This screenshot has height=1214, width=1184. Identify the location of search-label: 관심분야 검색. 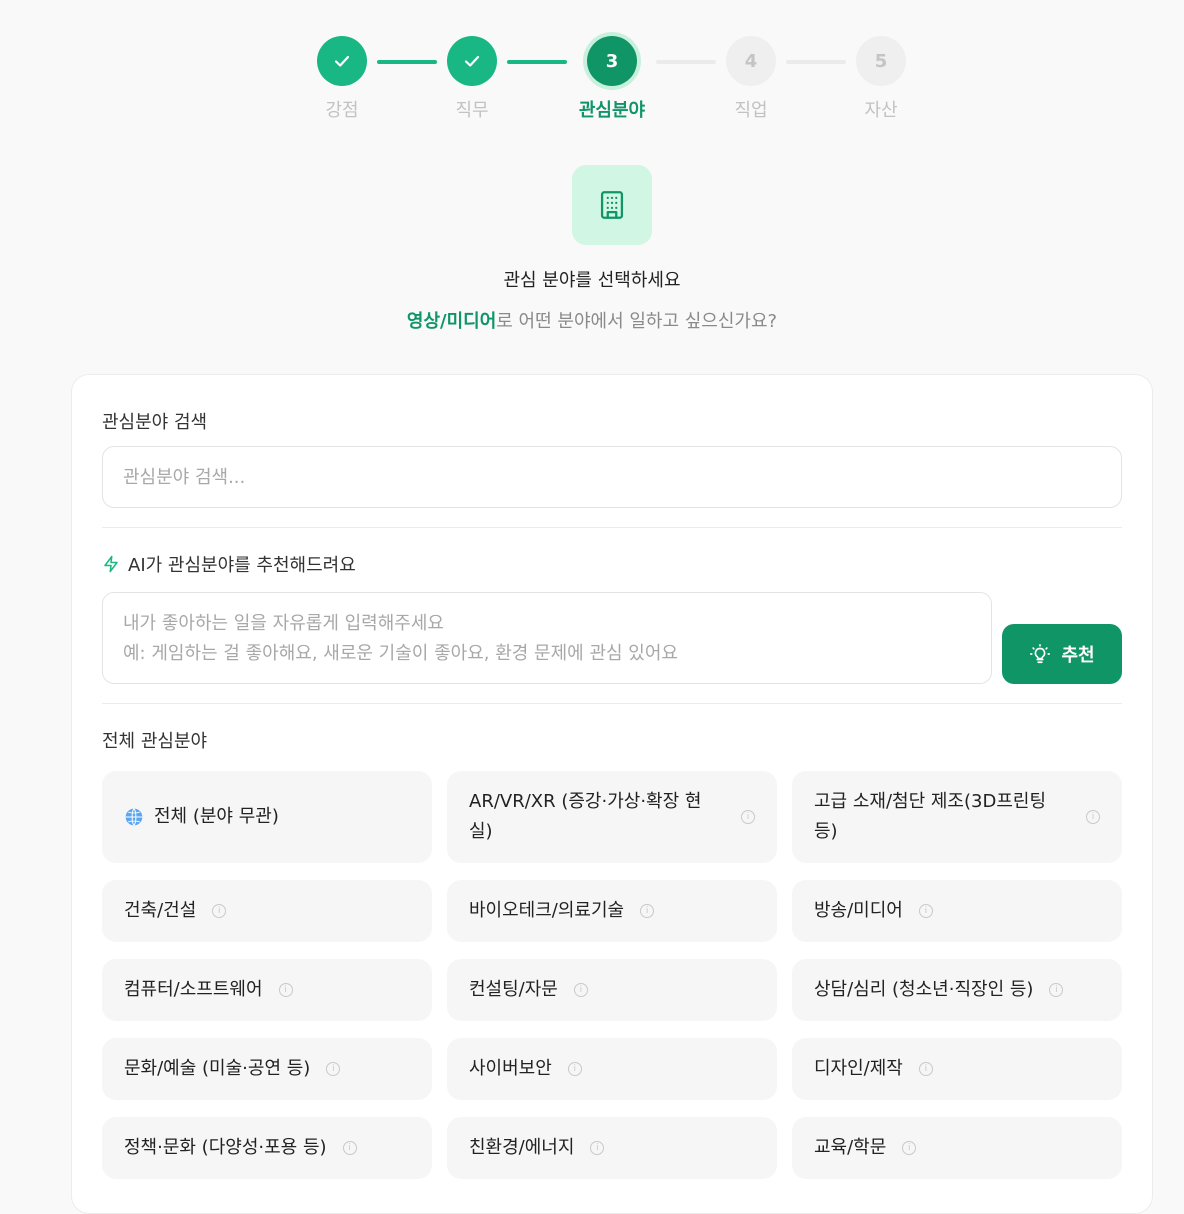
(155, 422).